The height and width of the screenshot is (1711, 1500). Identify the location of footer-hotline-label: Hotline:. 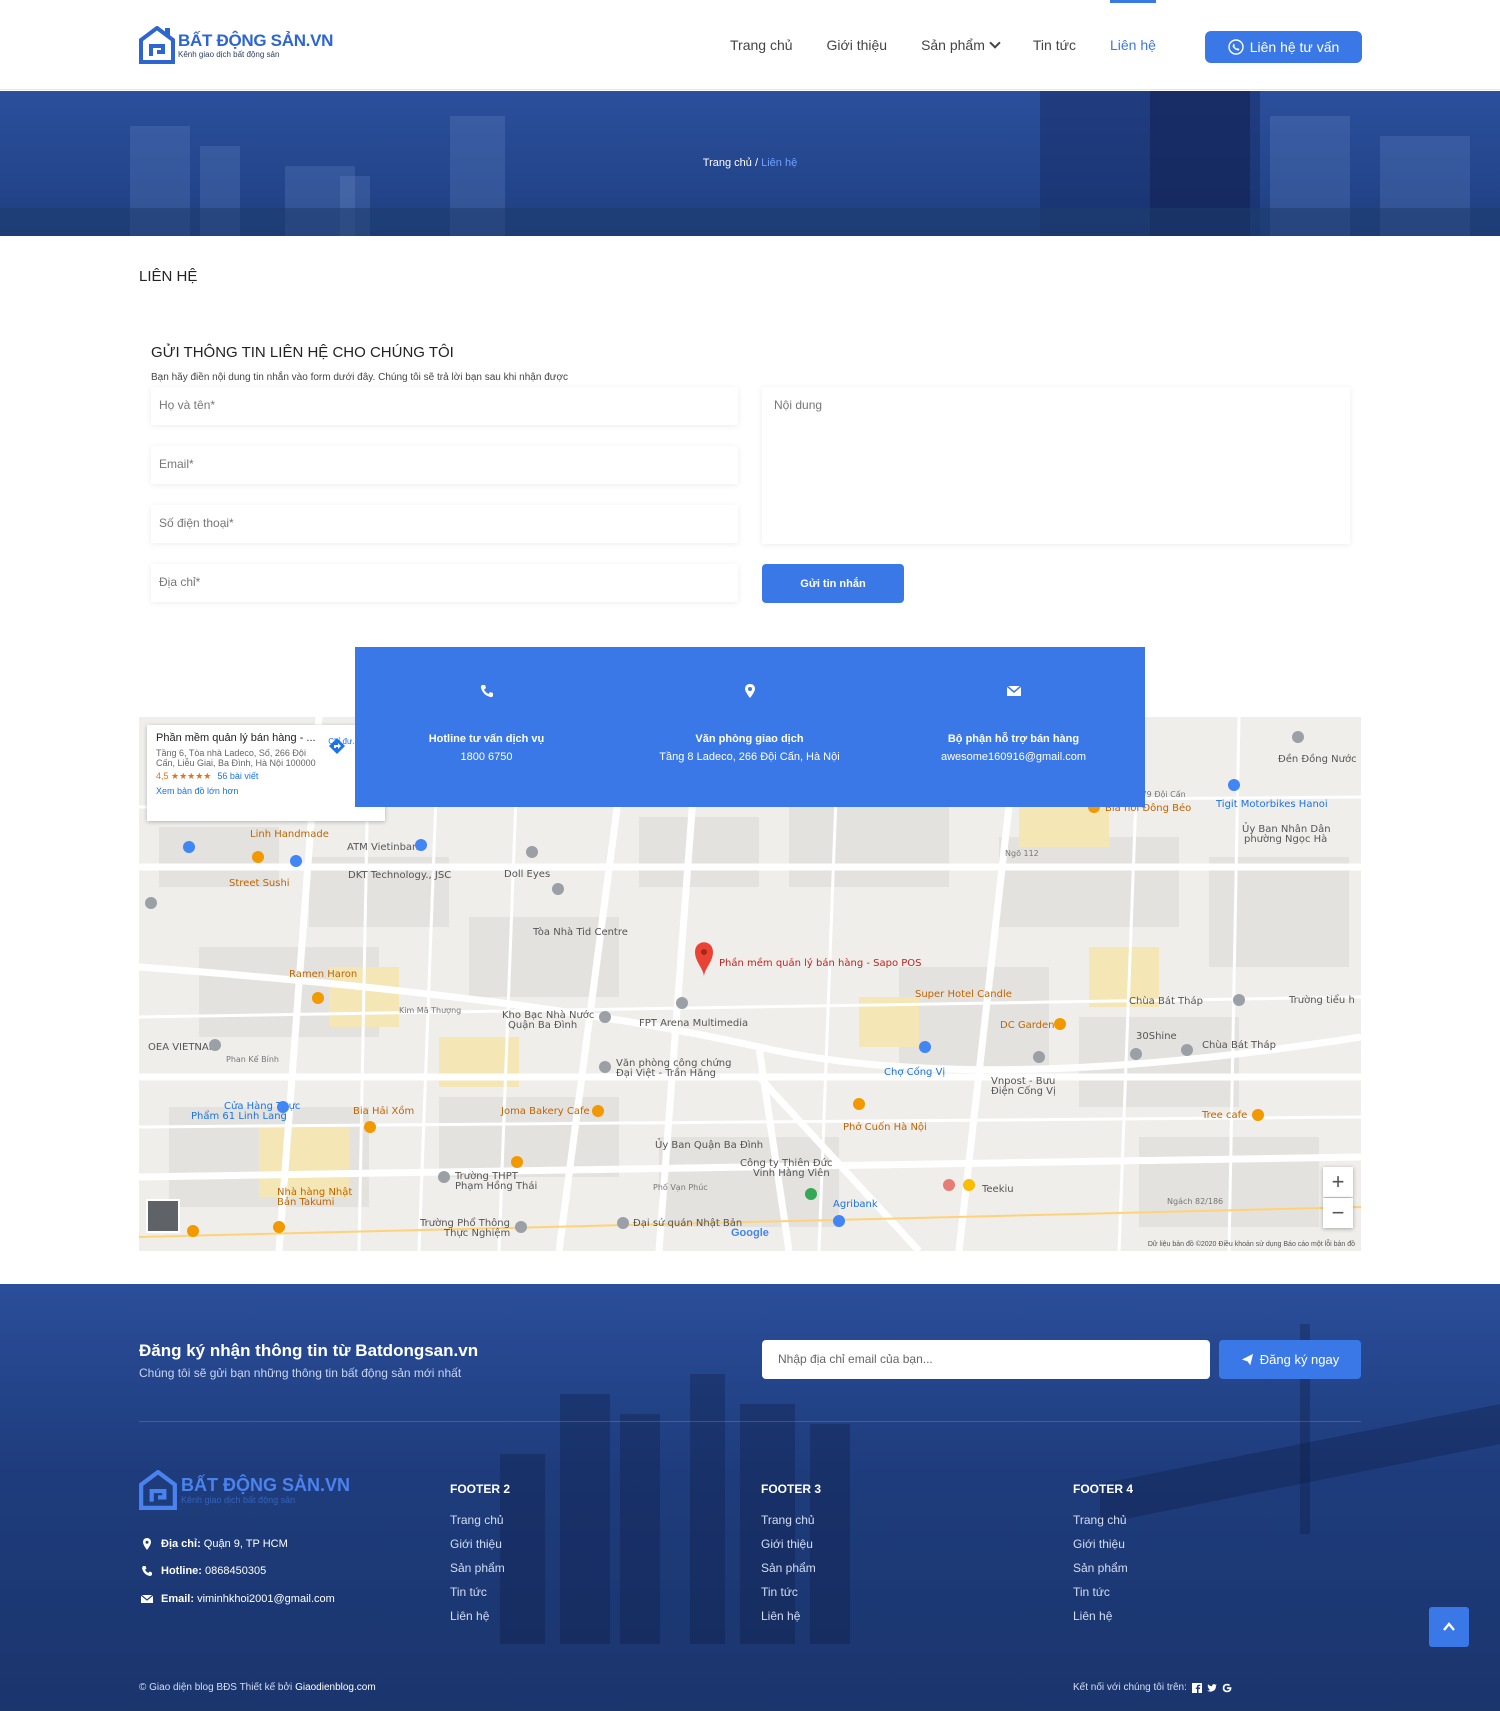
(181, 1571).